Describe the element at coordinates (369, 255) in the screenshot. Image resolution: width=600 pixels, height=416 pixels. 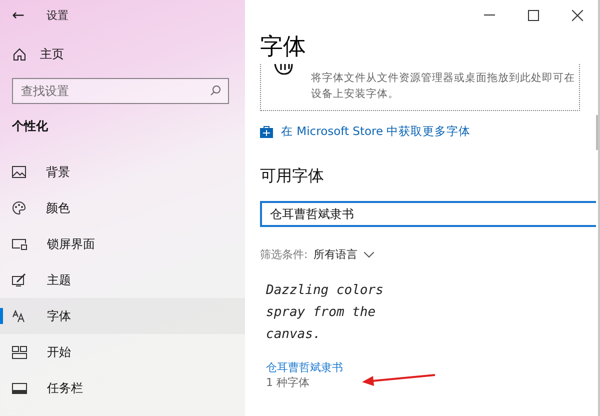
I see `chevron-down-icon` at that location.